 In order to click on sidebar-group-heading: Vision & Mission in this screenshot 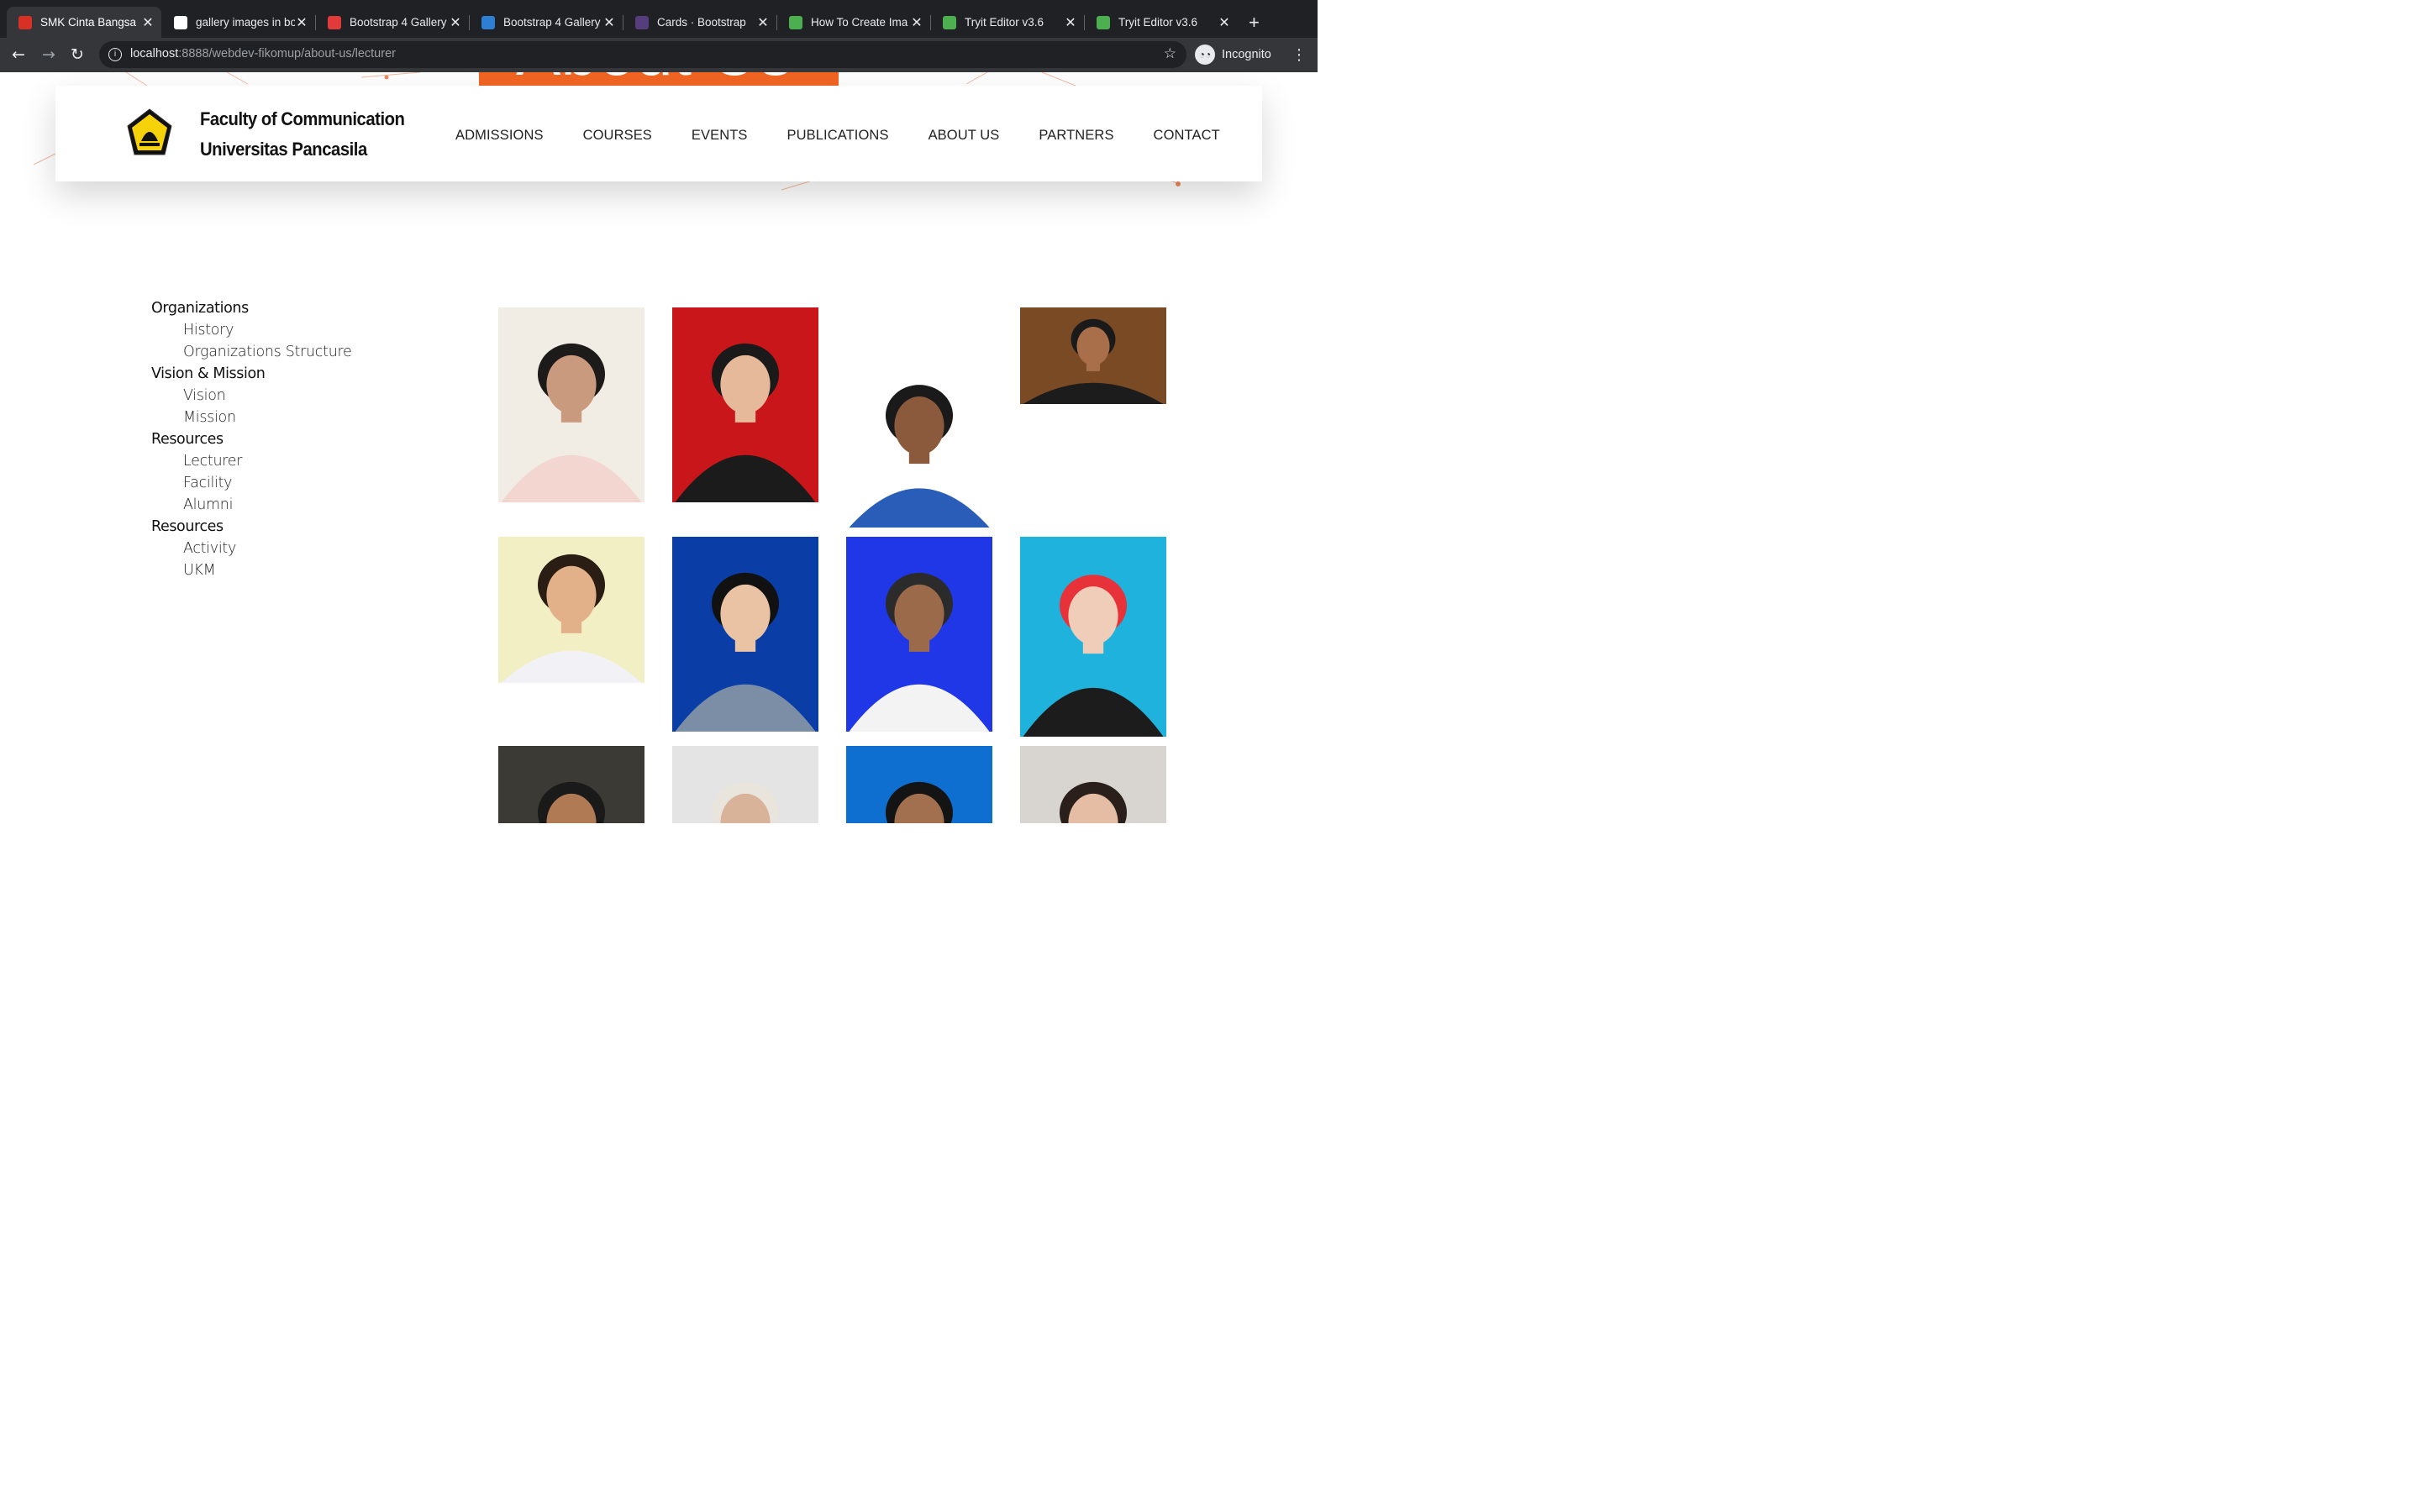, I will do `click(251, 374)`.